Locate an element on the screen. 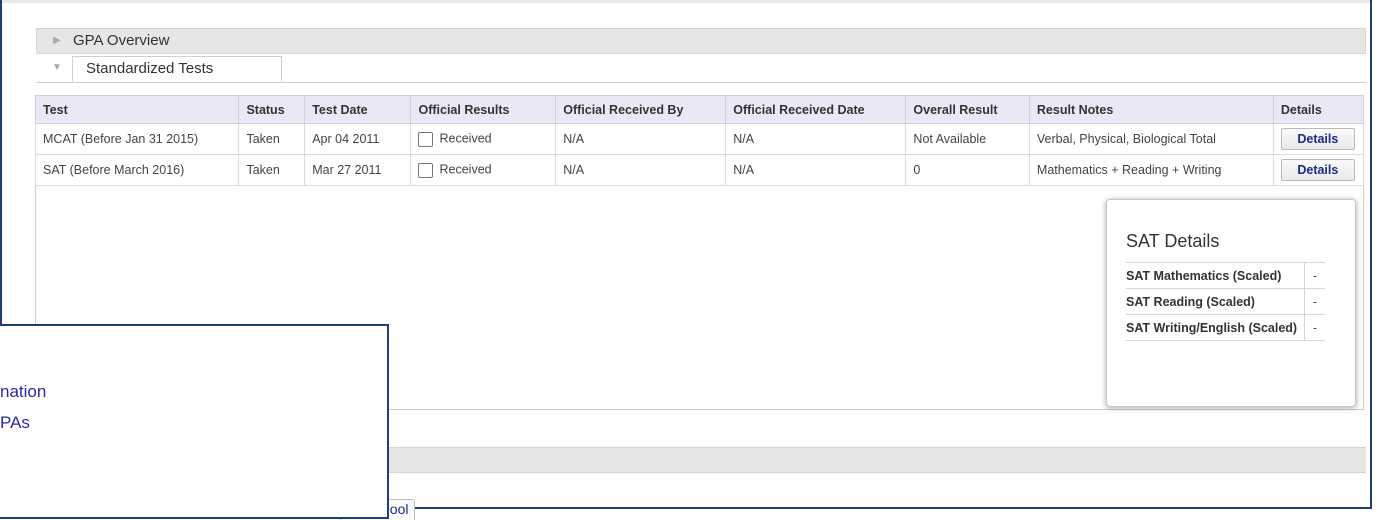 This screenshot has width=1377, height=520. cell-test: SAT (Before March 2016) is located at coordinates (137, 170).